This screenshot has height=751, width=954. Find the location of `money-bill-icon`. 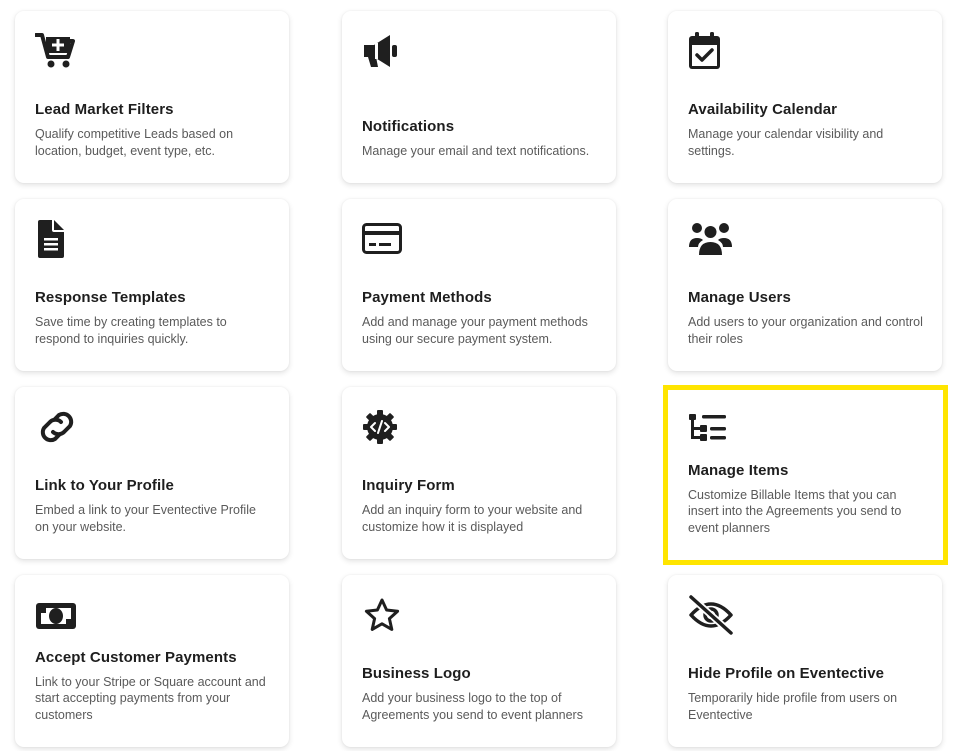

money-bill-icon is located at coordinates (57, 615).